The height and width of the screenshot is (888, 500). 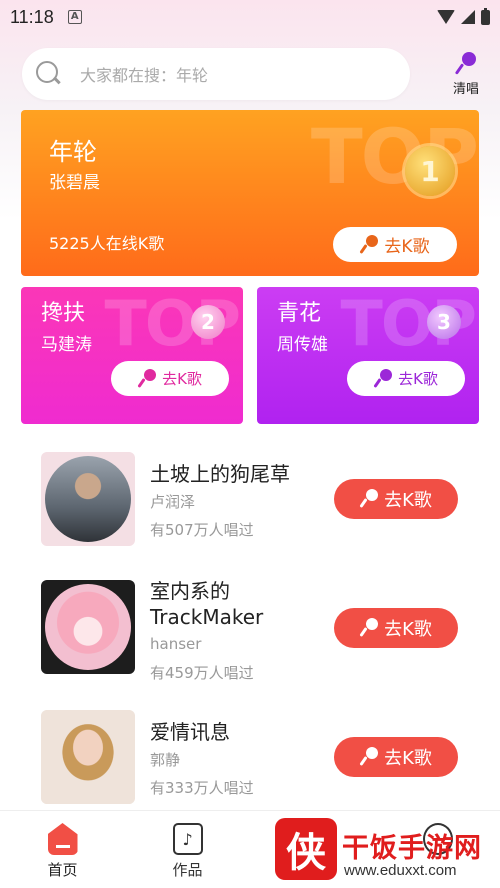 I want to click on notification-icon: A, so click(x=74, y=17).